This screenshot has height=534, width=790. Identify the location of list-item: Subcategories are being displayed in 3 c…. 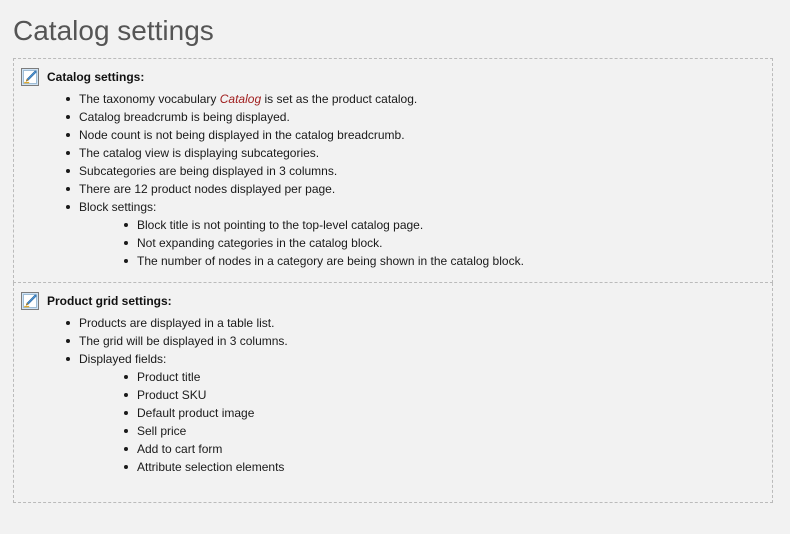
(419, 171).